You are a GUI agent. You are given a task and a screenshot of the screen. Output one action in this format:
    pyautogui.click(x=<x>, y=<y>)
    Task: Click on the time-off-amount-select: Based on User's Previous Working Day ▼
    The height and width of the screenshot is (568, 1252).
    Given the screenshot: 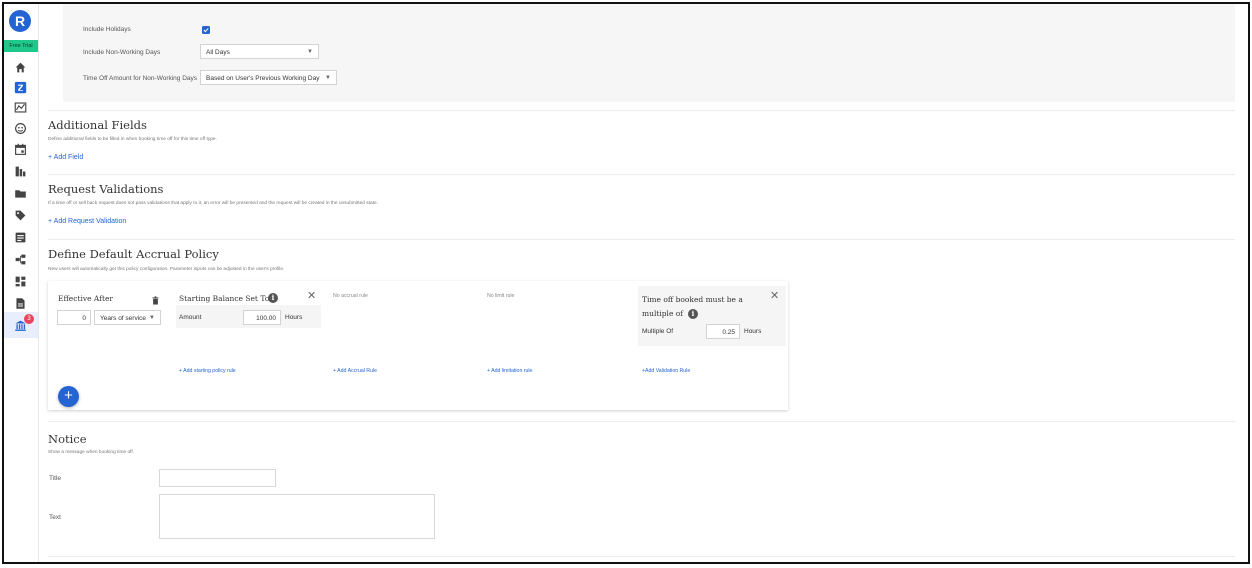 What is the action you would take?
    pyautogui.click(x=268, y=77)
    